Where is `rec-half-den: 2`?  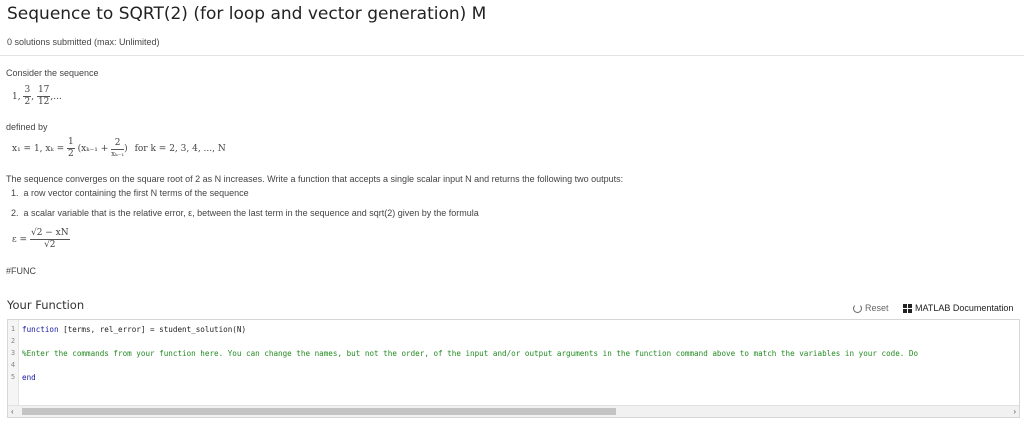 rec-half-den: 2 is located at coordinates (71, 154).